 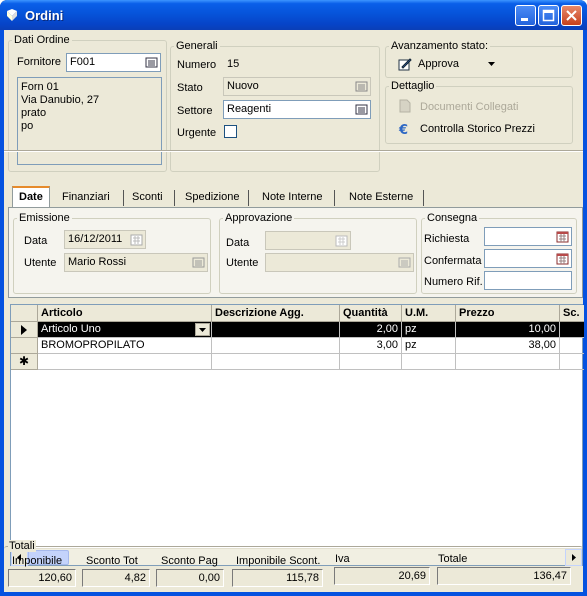 What do you see at coordinates (297, 86) in the screenshot?
I see `stato-field: Nuovo` at bounding box center [297, 86].